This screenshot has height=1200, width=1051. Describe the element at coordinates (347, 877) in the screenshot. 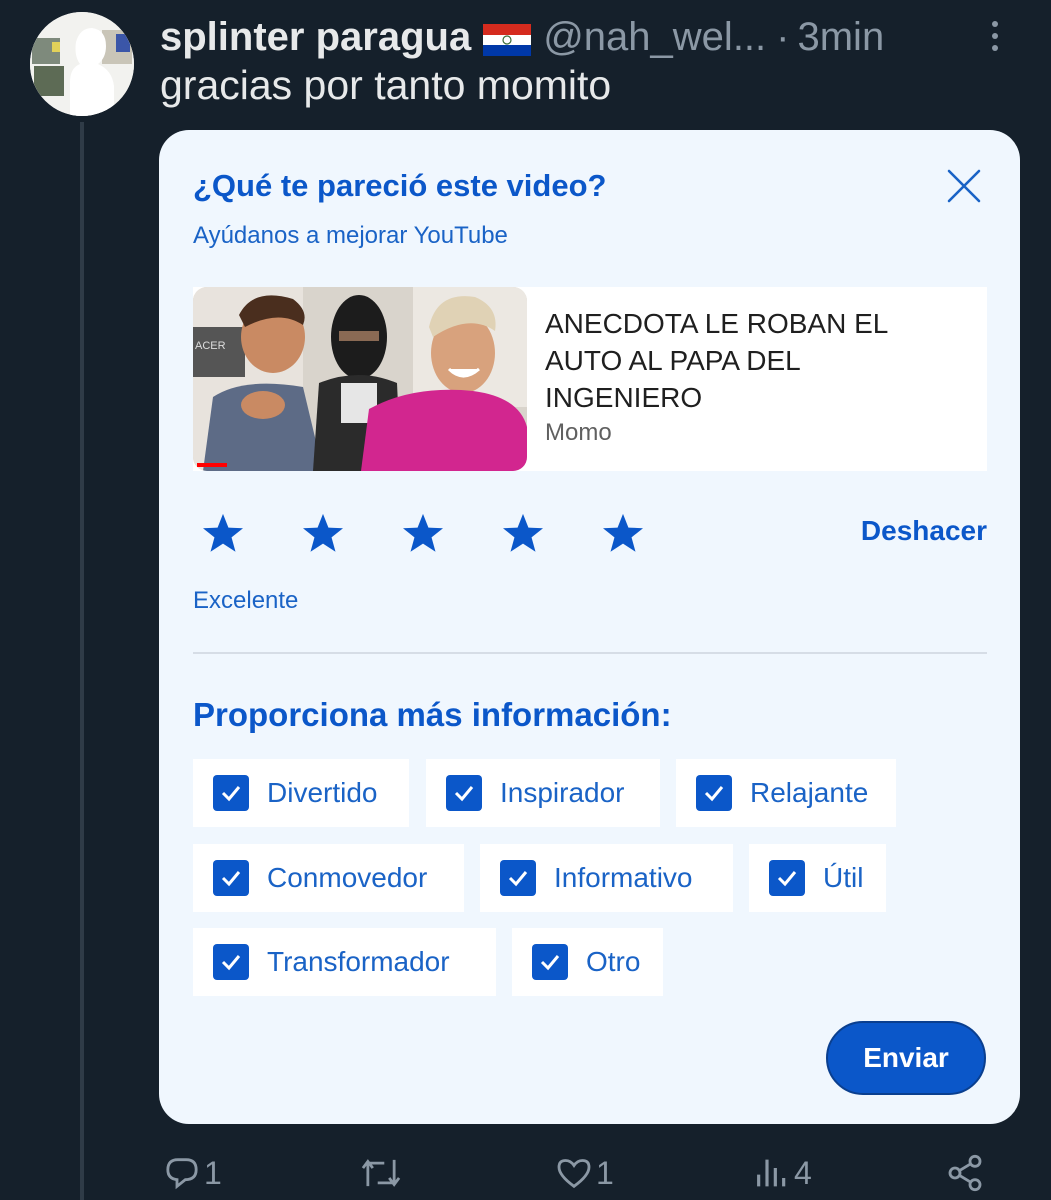

I see `option-label: Conmovedor` at that location.